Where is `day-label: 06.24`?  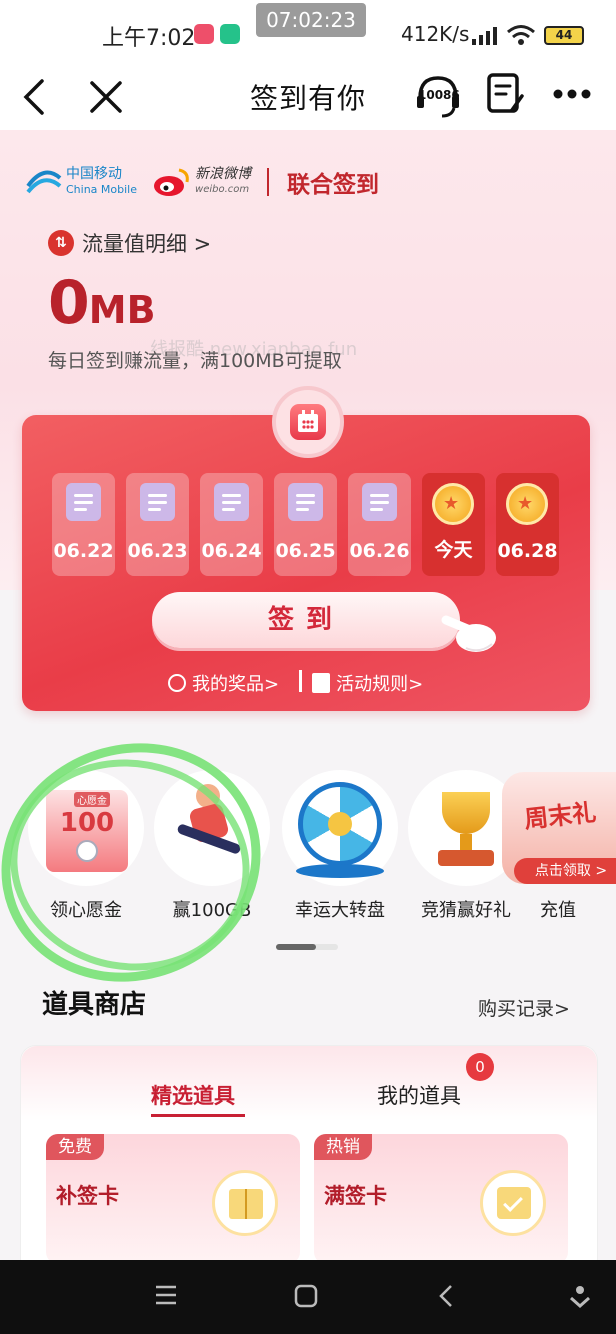
day-label: 06.24 is located at coordinates (231, 551).